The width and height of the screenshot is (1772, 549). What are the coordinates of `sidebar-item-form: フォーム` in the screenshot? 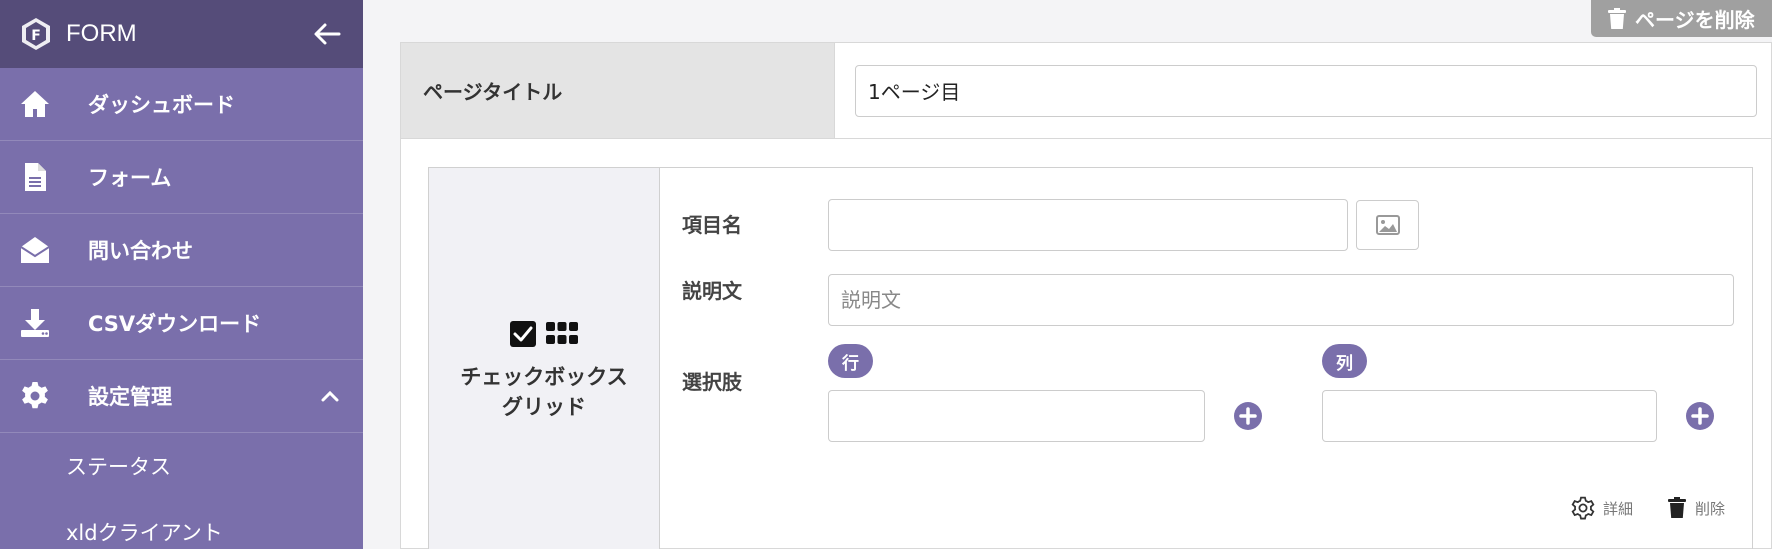 It's located at (181, 177).